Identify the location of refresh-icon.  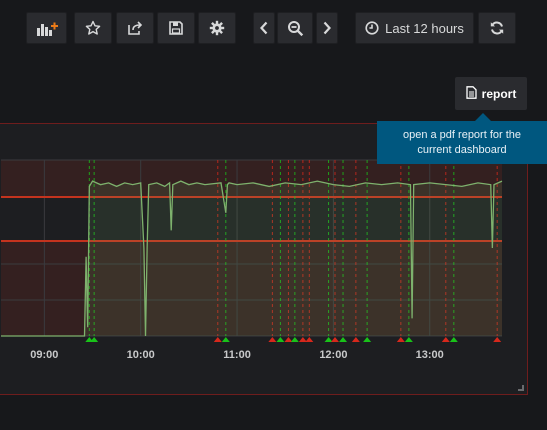
(497, 28).